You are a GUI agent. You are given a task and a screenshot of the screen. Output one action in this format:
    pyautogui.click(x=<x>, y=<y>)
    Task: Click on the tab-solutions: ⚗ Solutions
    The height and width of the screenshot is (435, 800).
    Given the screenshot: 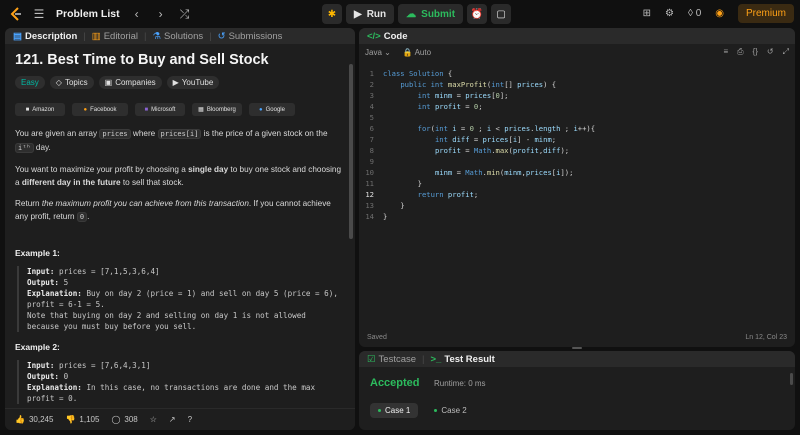 What is the action you would take?
    pyautogui.click(x=178, y=36)
    